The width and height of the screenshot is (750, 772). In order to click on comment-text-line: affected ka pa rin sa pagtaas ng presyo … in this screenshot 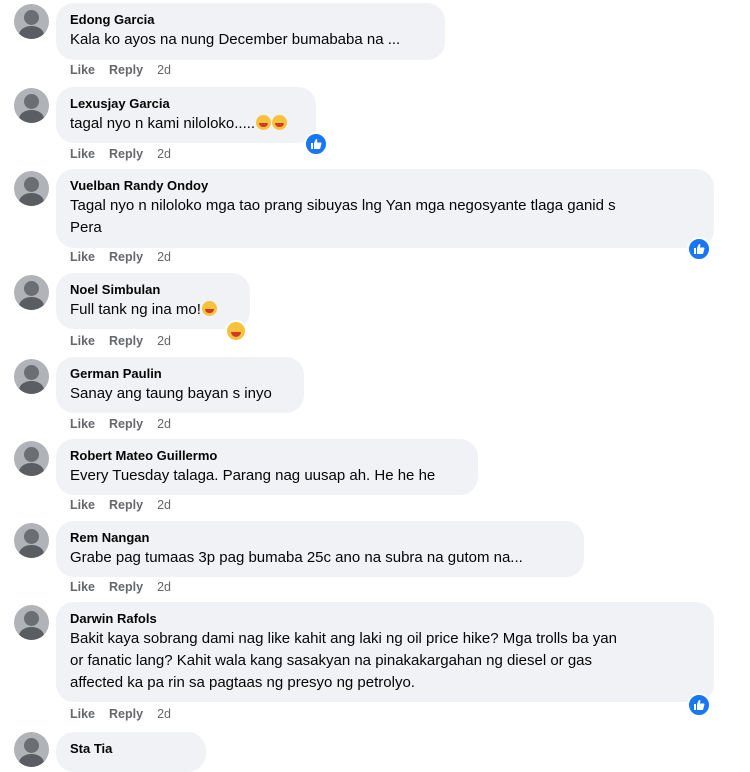, I will do `click(242, 682)`.